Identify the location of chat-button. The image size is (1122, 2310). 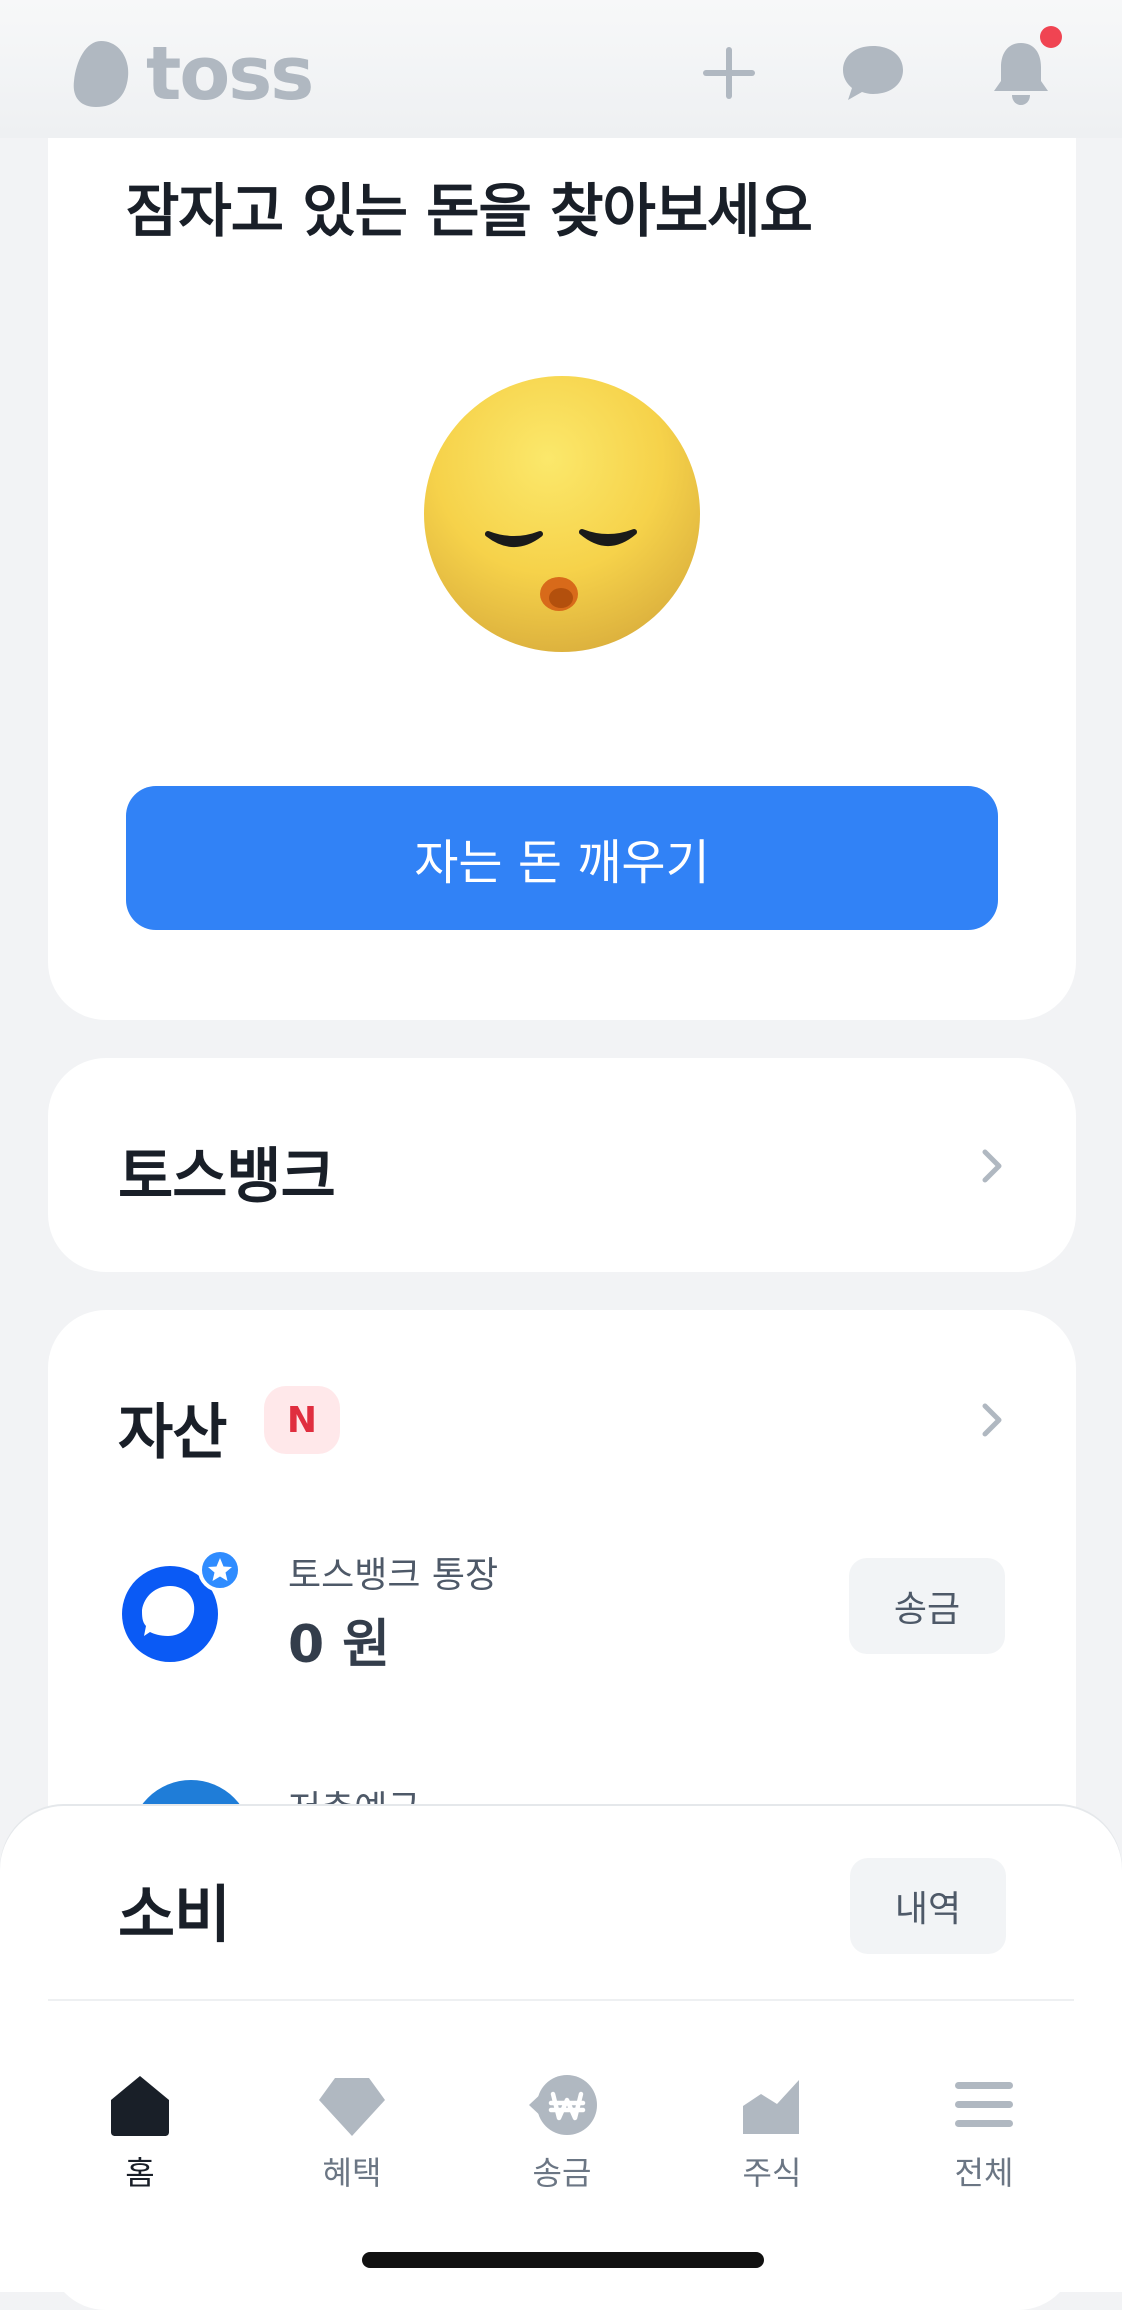
(873, 73).